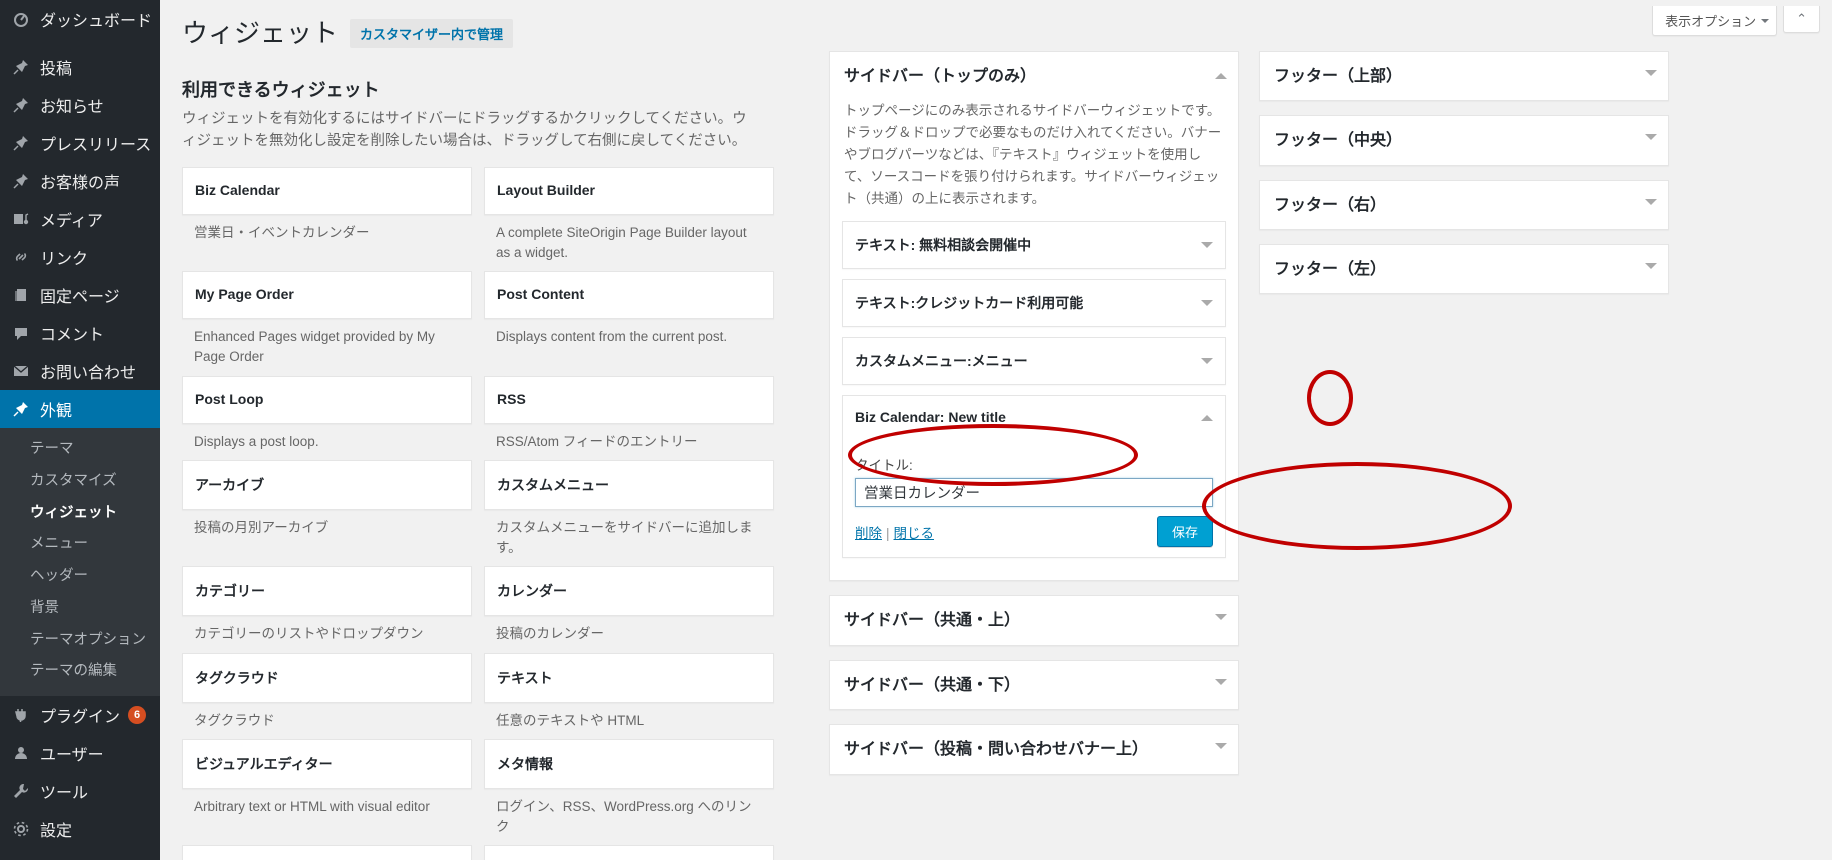 The height and width of the screenshot is (860, 1832). What do you see at coordinates (84, 409) in the screenshot?
I see `sidebar-item-appearance: 外観` at bounding box center [84, 409].